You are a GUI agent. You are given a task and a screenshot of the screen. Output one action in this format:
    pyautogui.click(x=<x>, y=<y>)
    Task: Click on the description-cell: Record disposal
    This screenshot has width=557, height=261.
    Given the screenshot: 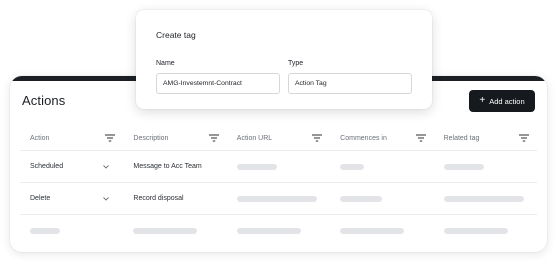 What is the action you would take?
    pyautogui.click(x=174, y=198)
    